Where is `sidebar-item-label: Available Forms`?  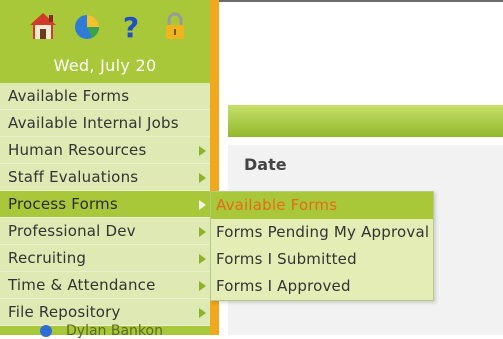 sidebar-item-label: Available Forms is located at coordinates (69, 96).